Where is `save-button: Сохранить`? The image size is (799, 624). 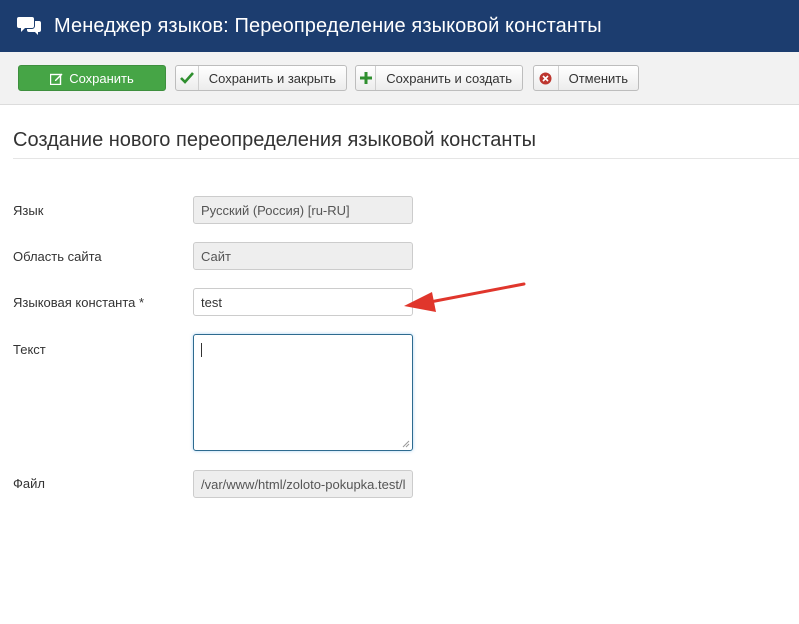
save-button: Сохранить is located at coordinates (92, 78).